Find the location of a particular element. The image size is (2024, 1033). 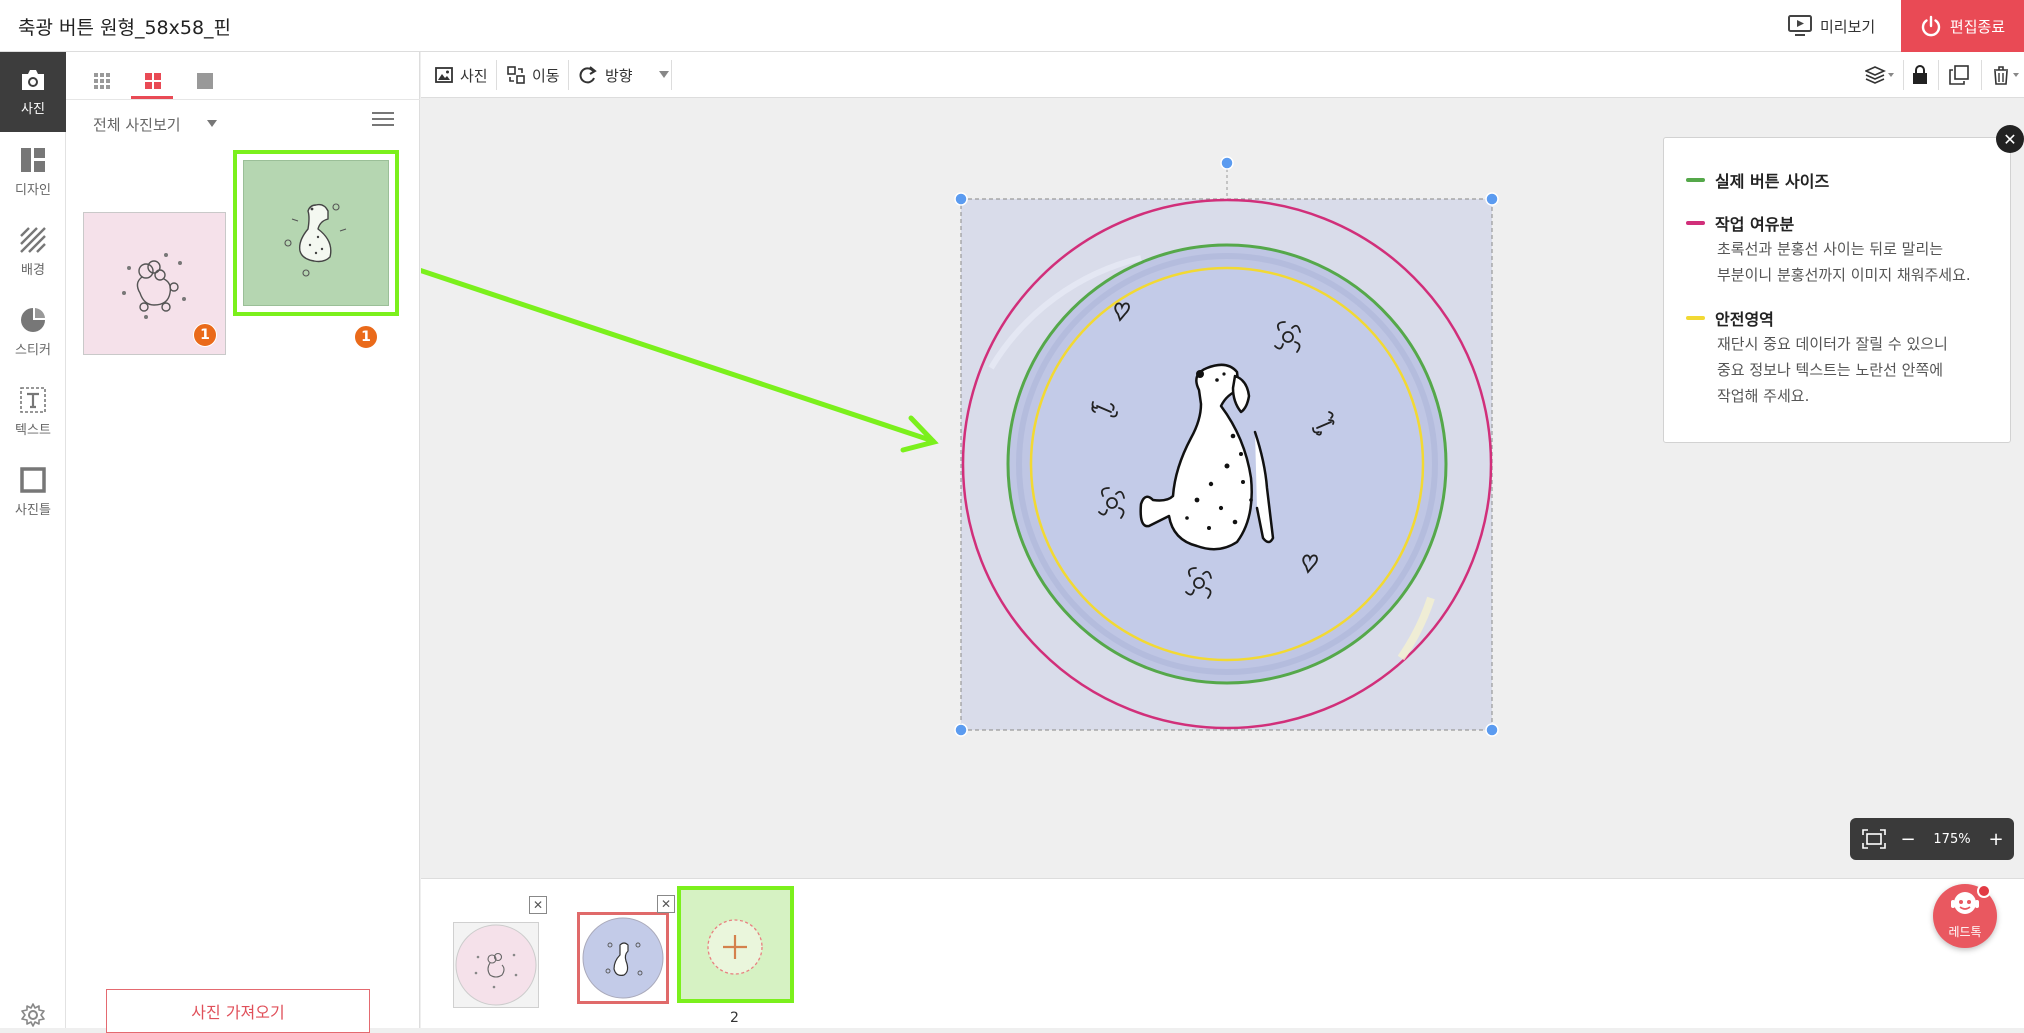

zoom-out-button: − is located at coordinates (1908, 839).